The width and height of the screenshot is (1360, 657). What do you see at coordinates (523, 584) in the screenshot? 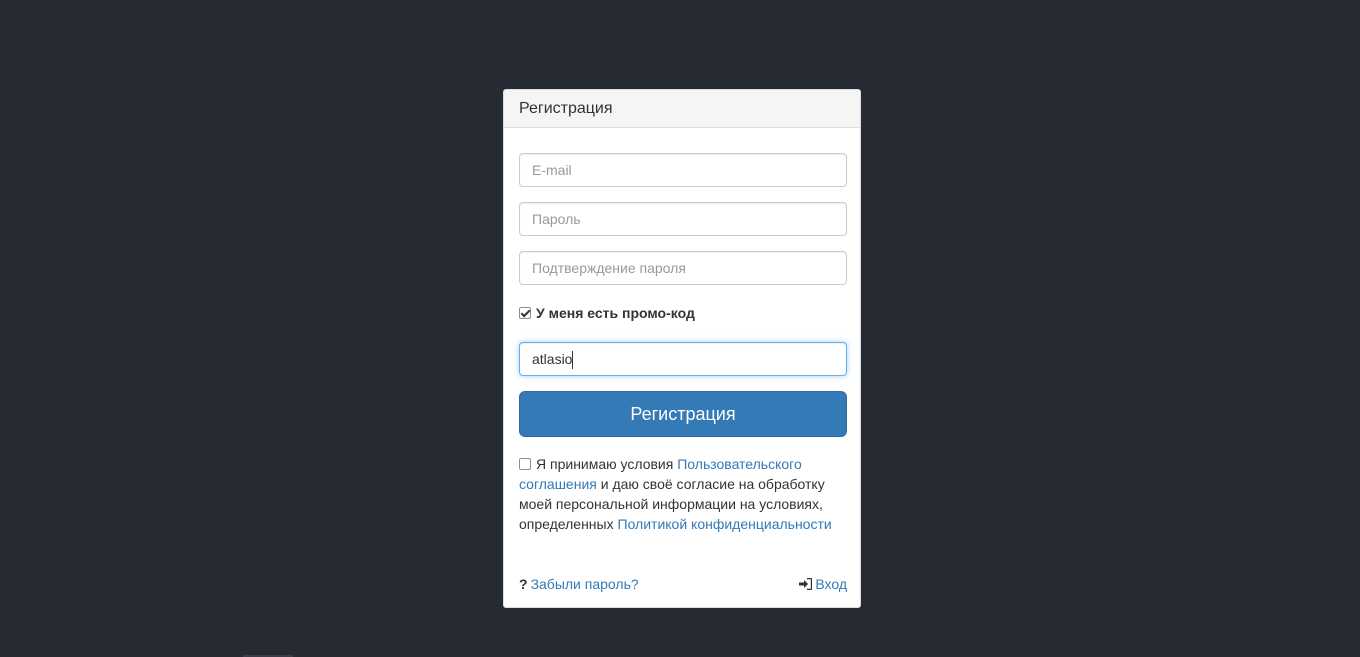
I see `question-icon: ?` at bounding box center [523, 584].